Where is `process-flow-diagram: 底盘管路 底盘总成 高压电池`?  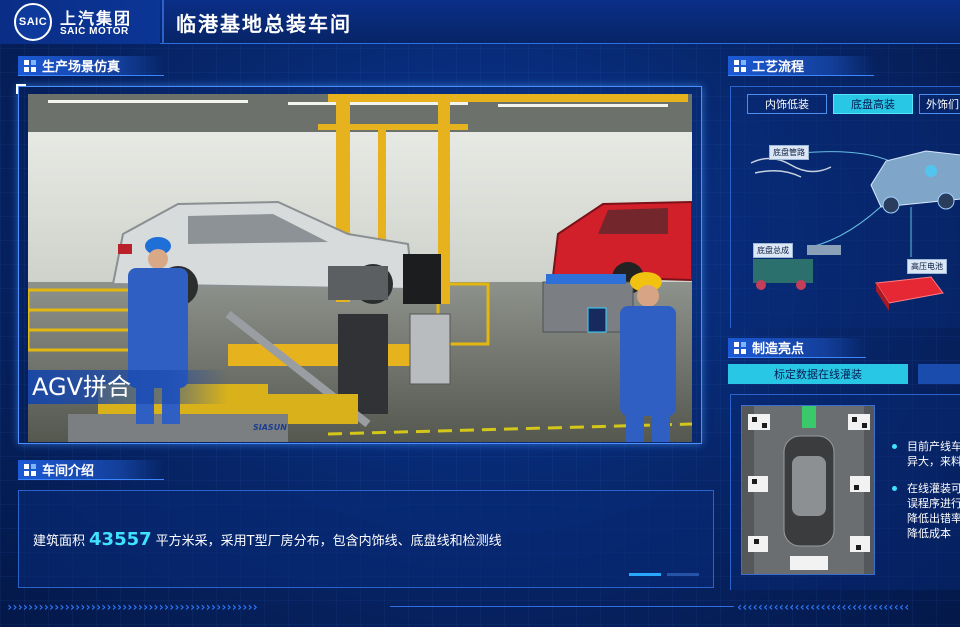 process-flow-diagram: 底盘管路 底盘总成 高压电池 is located at coordinates (845, 227).